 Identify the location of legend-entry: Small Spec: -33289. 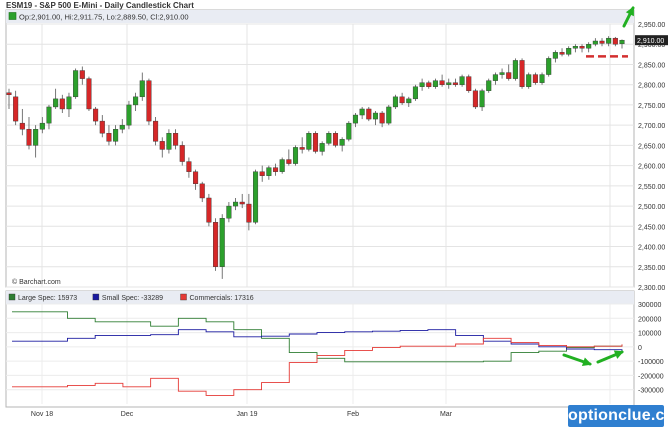
(132, 298).